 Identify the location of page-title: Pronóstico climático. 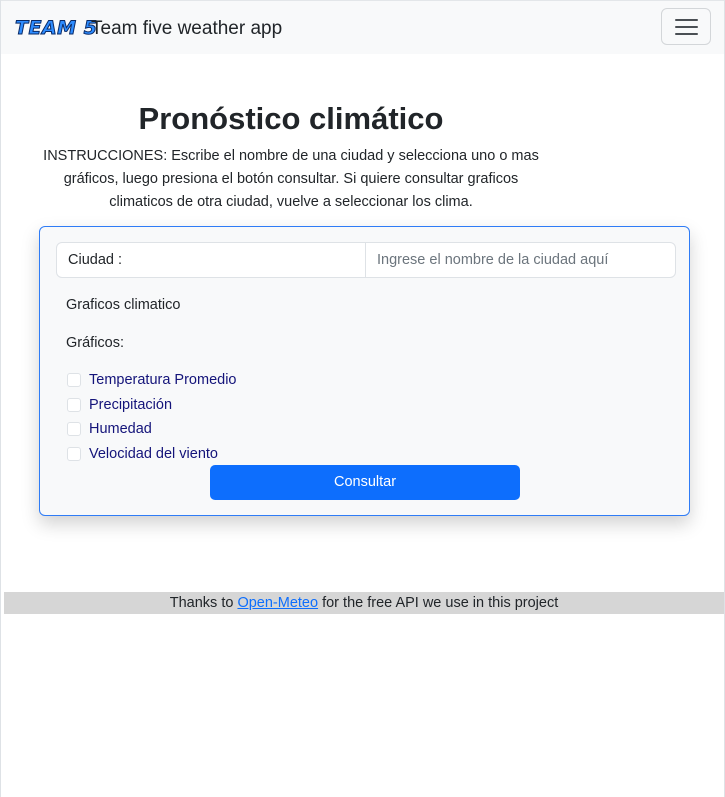
(291, 118).